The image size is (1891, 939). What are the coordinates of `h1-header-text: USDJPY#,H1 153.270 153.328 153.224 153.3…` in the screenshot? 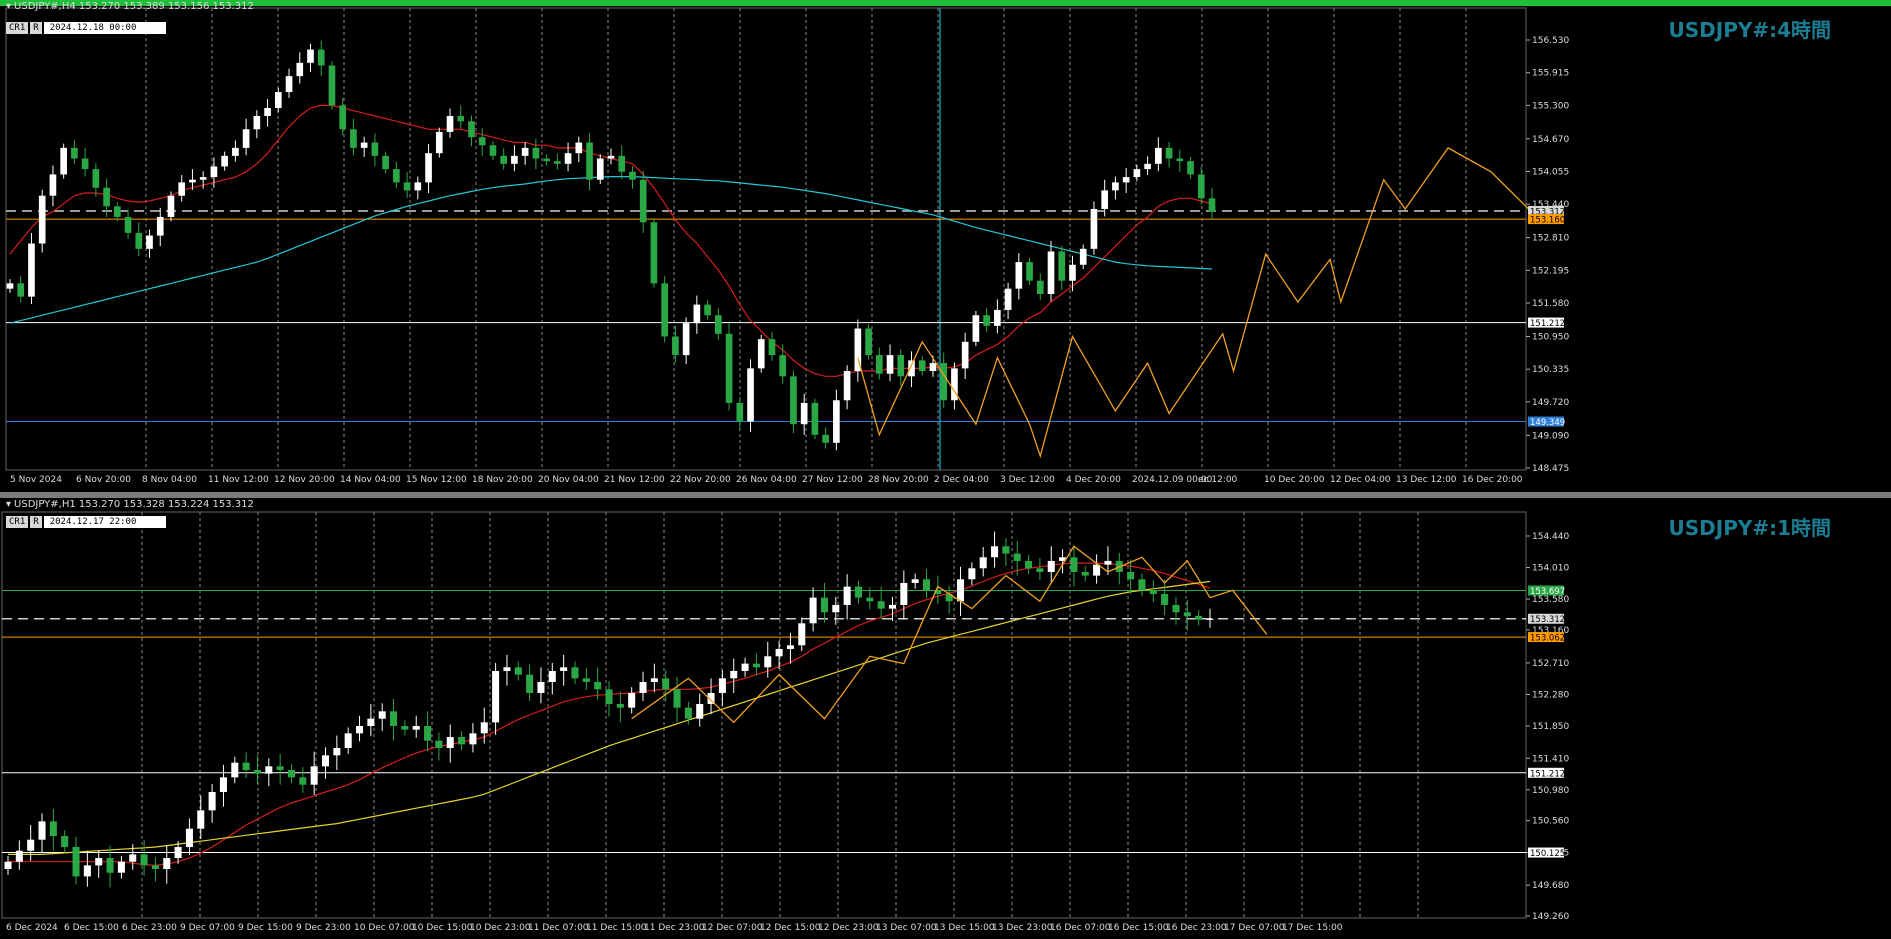 It's located at (134, 504).